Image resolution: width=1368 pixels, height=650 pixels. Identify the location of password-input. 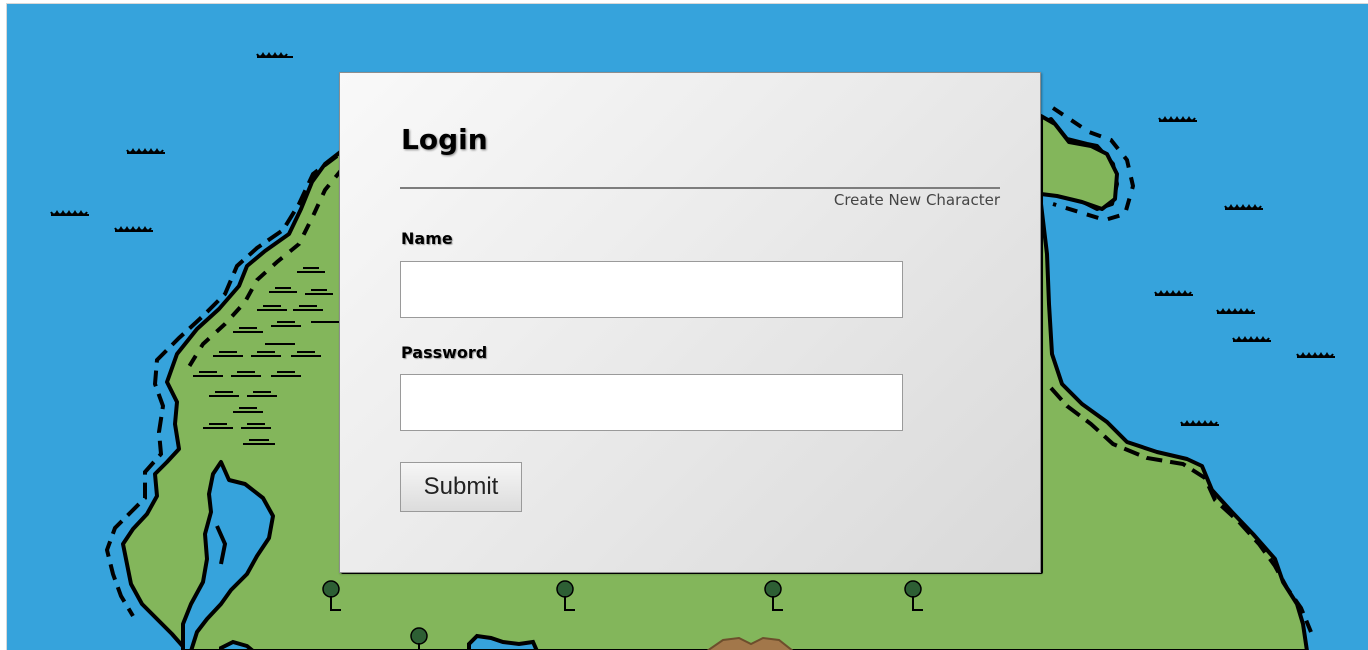
(651, 402).